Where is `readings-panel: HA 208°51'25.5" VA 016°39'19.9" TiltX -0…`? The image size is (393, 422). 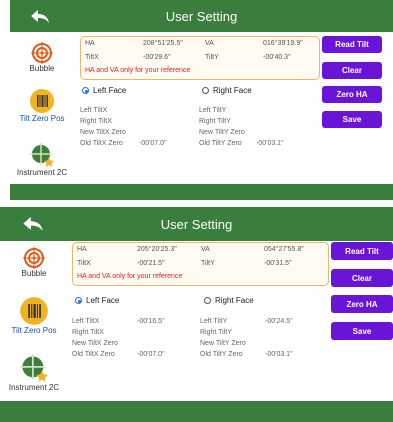 readings-panel: HA 208°51'25.5" VA 016°39'19.9" TiltX -0… is located at coordinates (200, 58).